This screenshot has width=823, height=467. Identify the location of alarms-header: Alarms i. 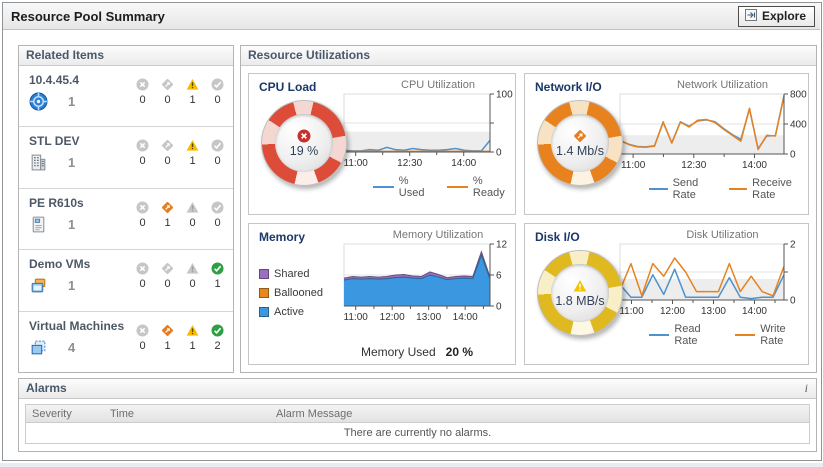
(417, 389).